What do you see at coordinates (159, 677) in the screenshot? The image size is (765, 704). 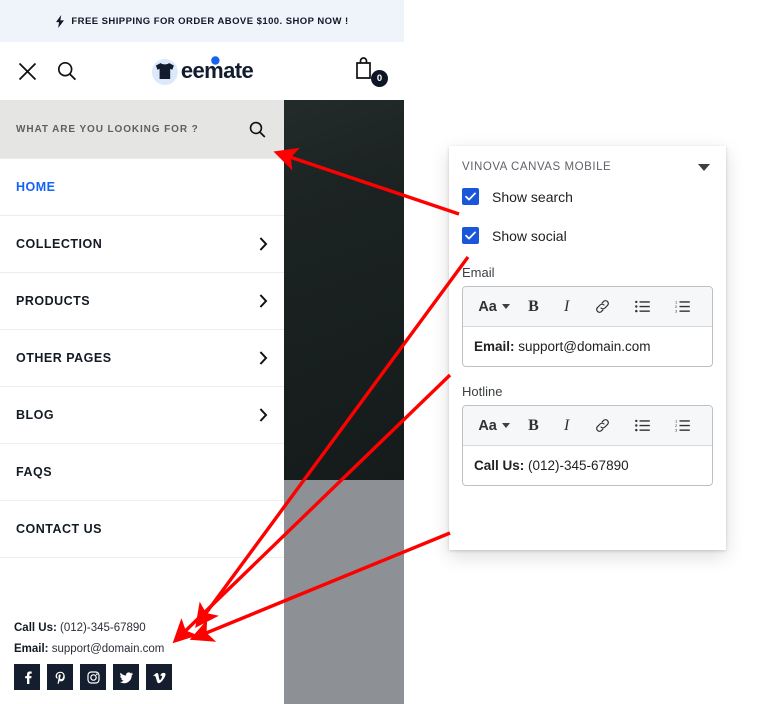 I see `vimeo-icon` at bounding box center [159, 677].